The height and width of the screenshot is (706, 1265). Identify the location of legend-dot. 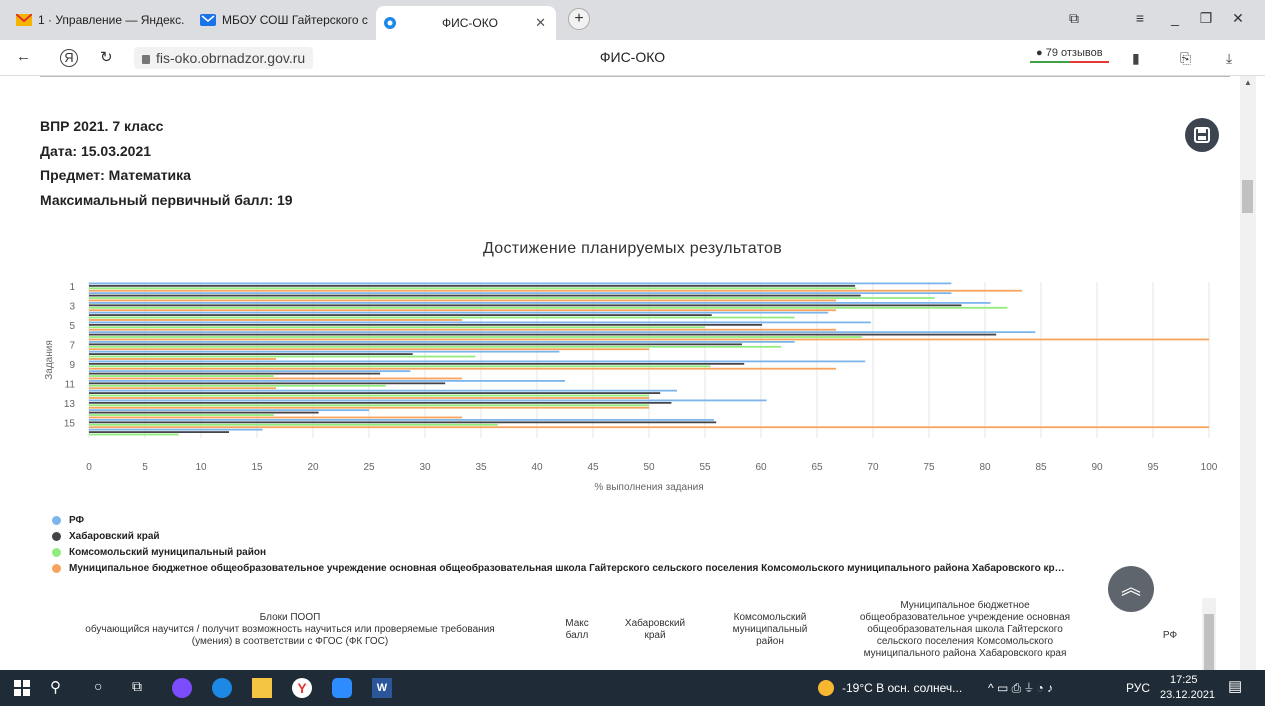
(56, 552).